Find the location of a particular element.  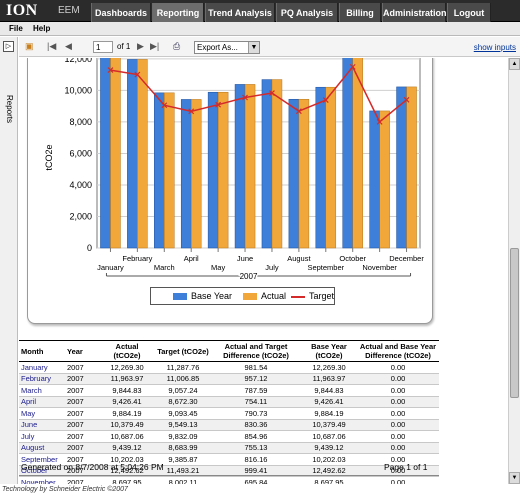

table-cell: 10,379.49 is located at coordinates (329, 425).